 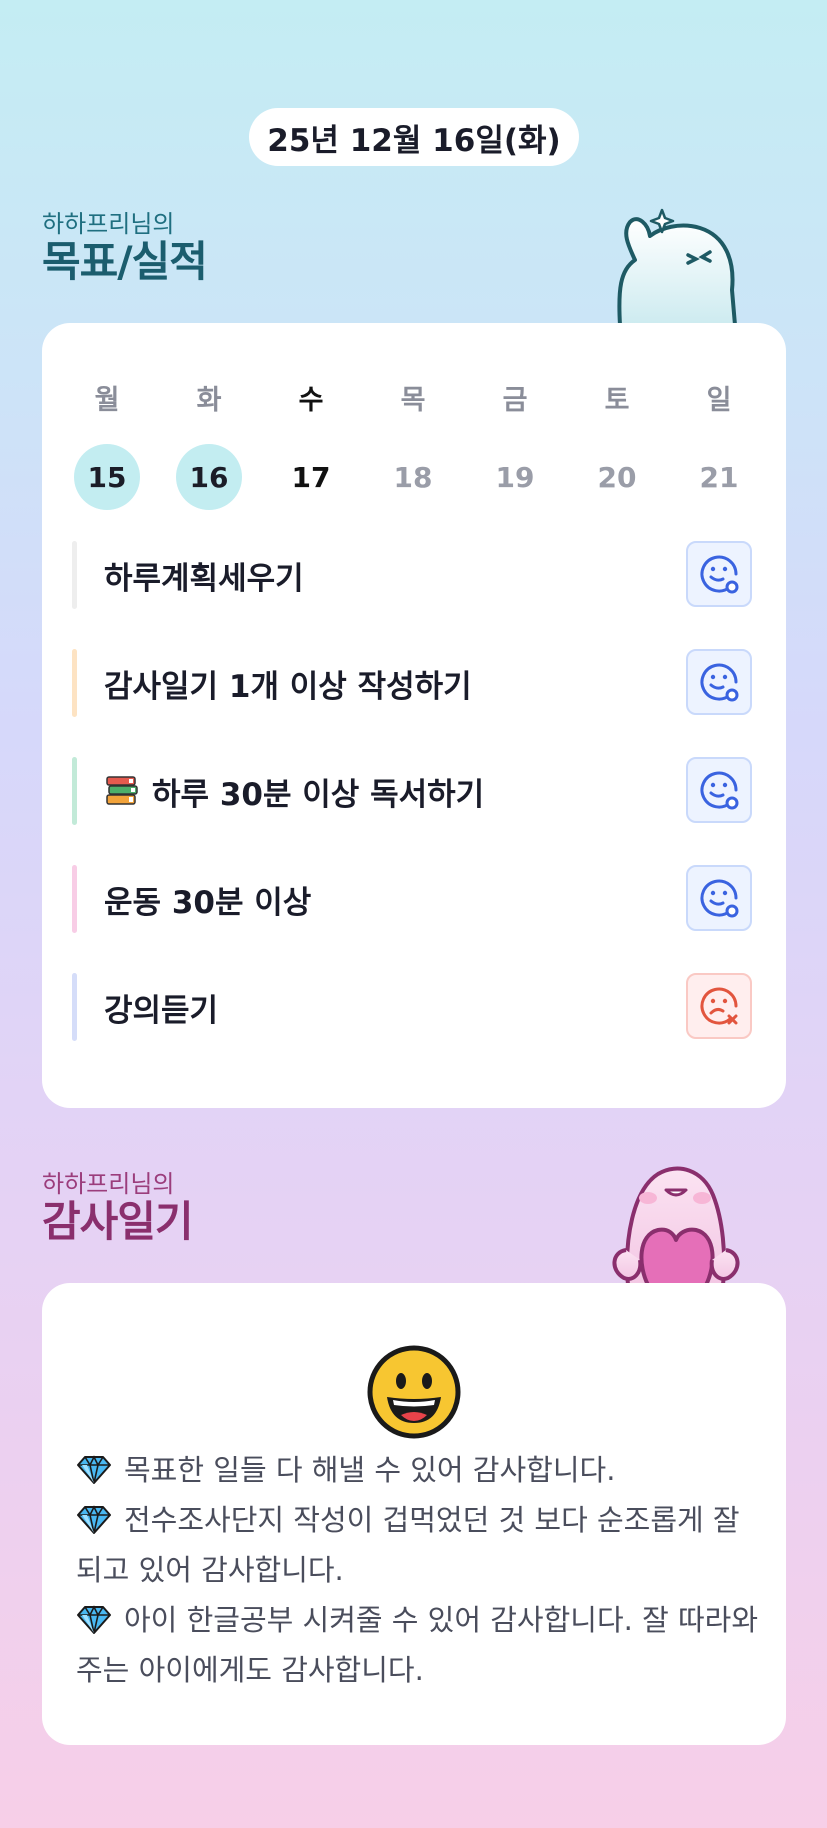 What do you see at coordinates (370, 1470) in the screenshot?
I see `thanks-entry-text: 목표한 일들 다 해낼 수 있어 감사합니다.` at bounding box center [370, 1470].